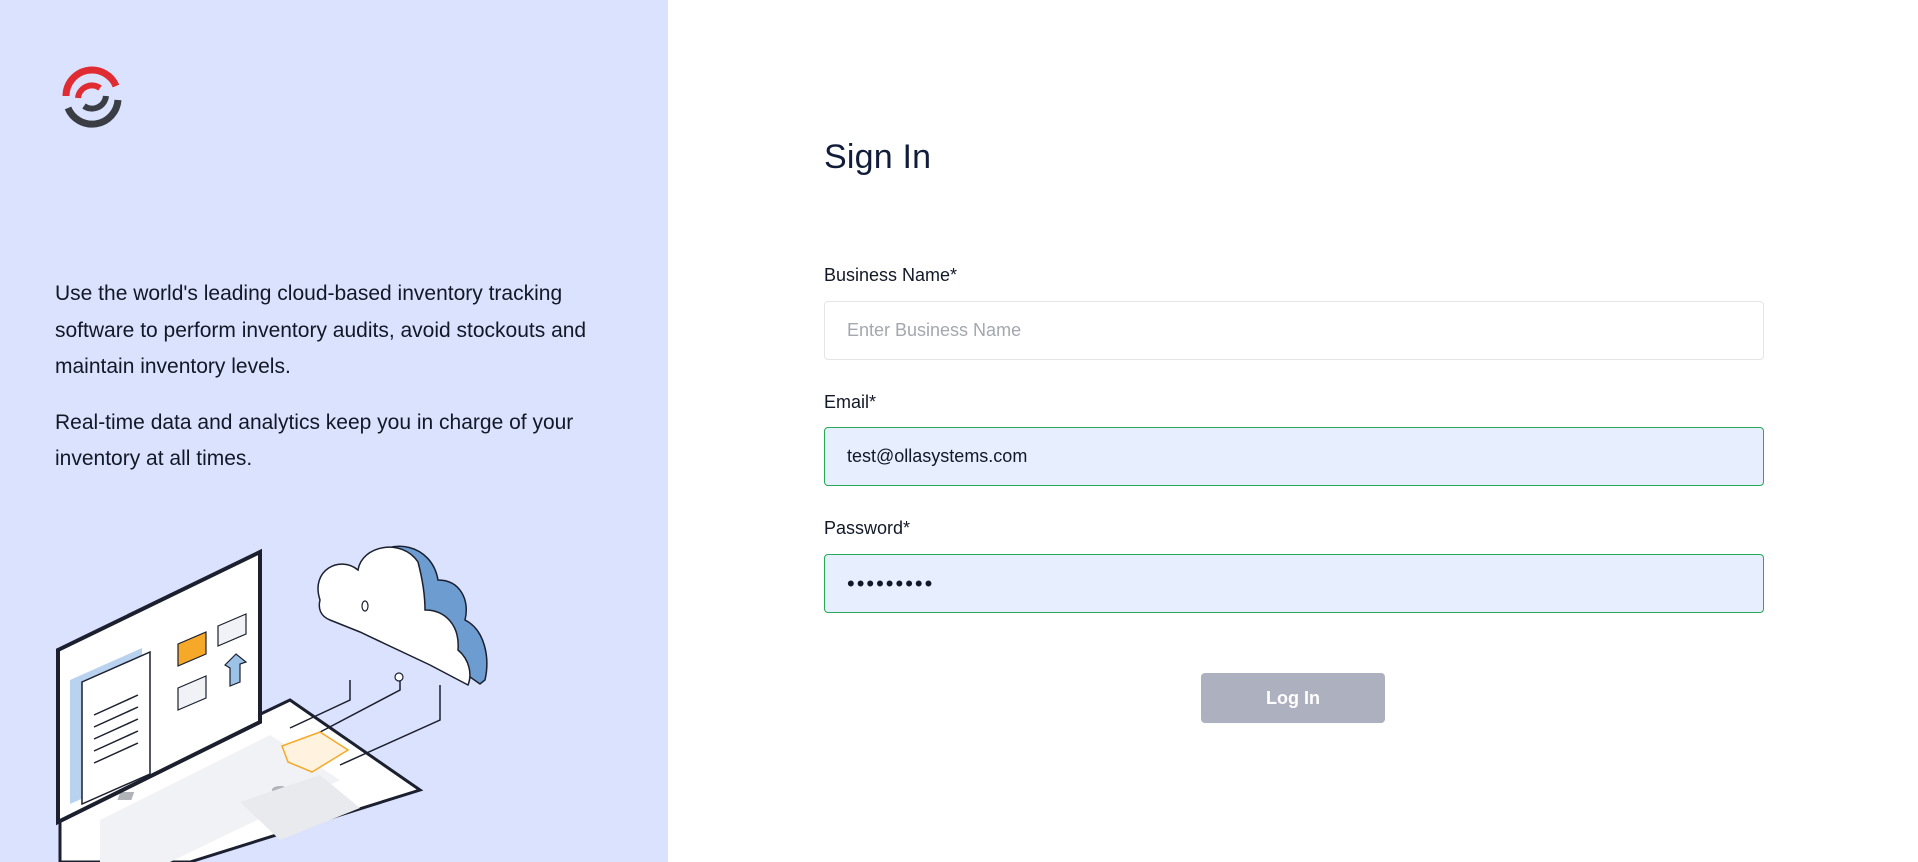  Describe the element at coordinates (272, 703) in the screenshot. I see `laptop-cloud-illustration` at that location.